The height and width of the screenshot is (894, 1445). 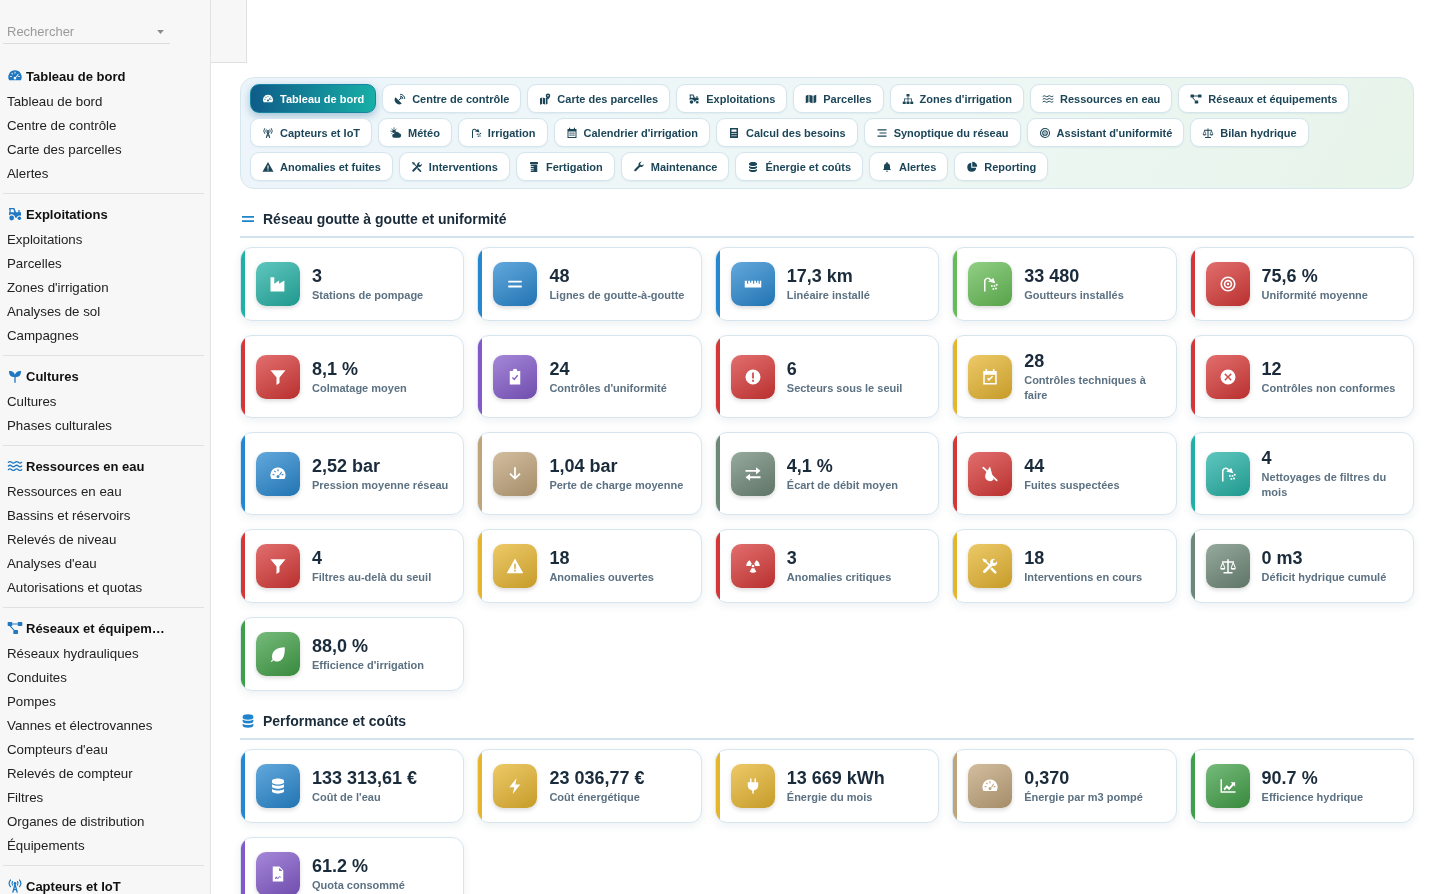 What do you see at coordinates (103, 750) in the screenshot?
I see `sidebar-item: Compteurs d'eau` at bounding box center [103, 750].